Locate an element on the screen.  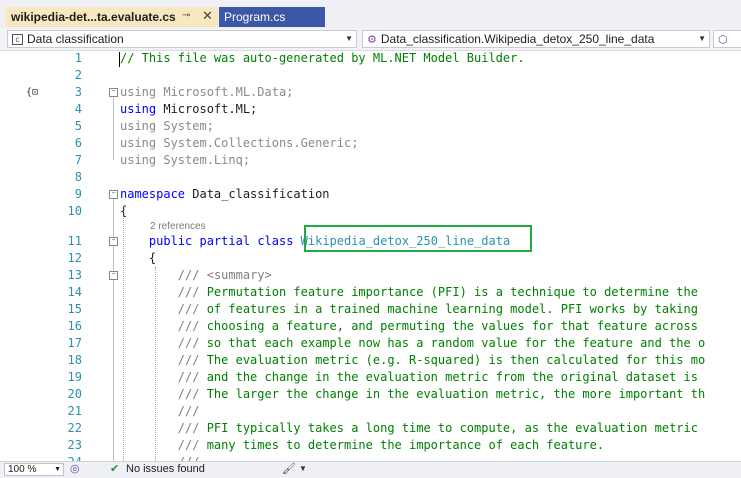
code-line: 3 − using Microsoft.ML.Data; is located at coordinates (370, 92).